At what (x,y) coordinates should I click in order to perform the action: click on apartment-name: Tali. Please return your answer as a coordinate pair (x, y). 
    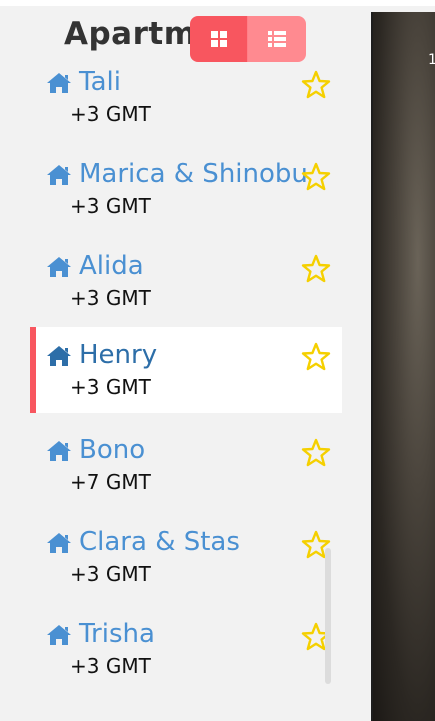
    Looking at the image, I should click on (100, 83).